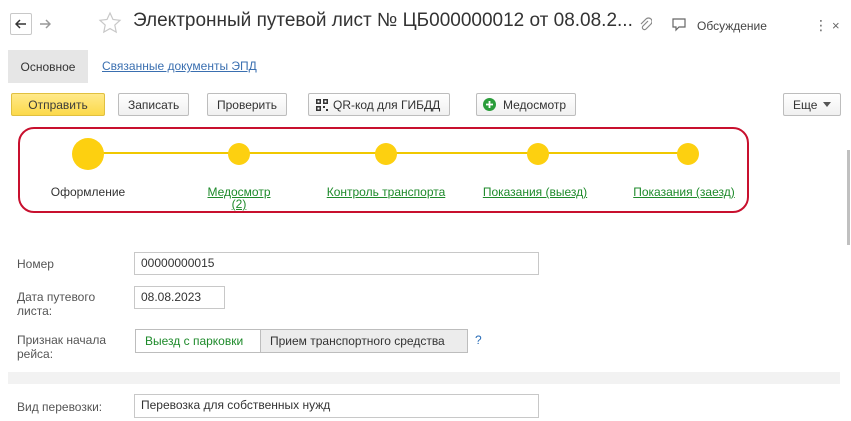  I want to click on discussion-label: Обсуждение, so click(732, 26).